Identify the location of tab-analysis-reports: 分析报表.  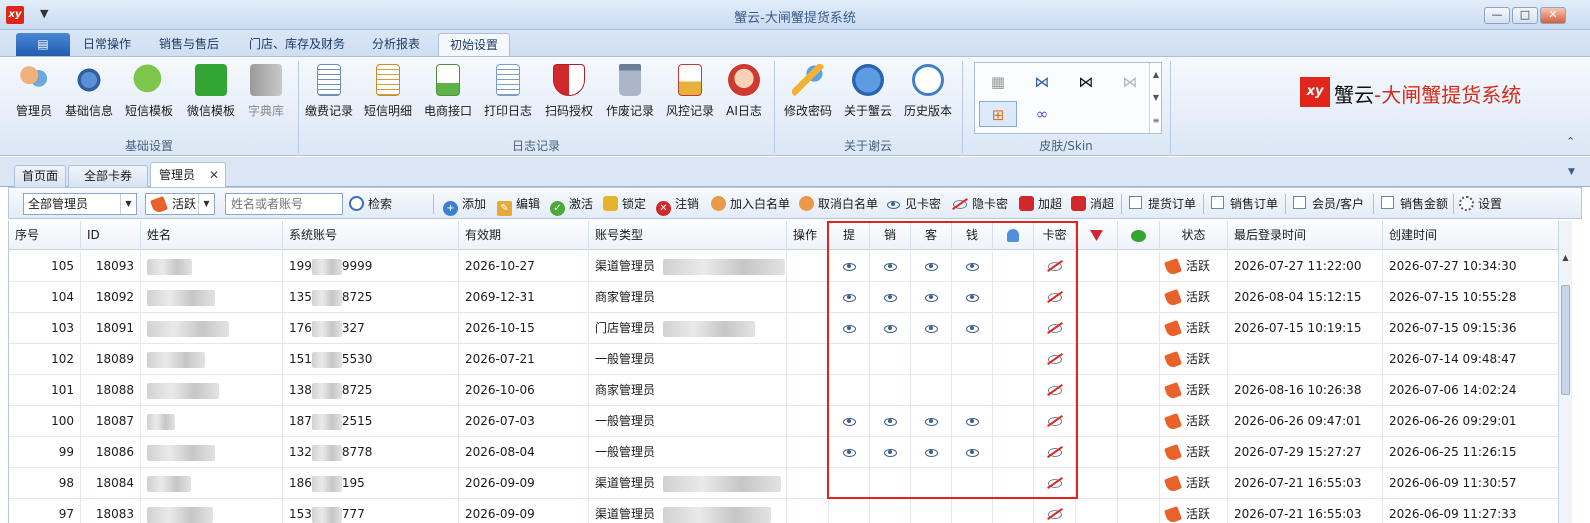
(396, 44).